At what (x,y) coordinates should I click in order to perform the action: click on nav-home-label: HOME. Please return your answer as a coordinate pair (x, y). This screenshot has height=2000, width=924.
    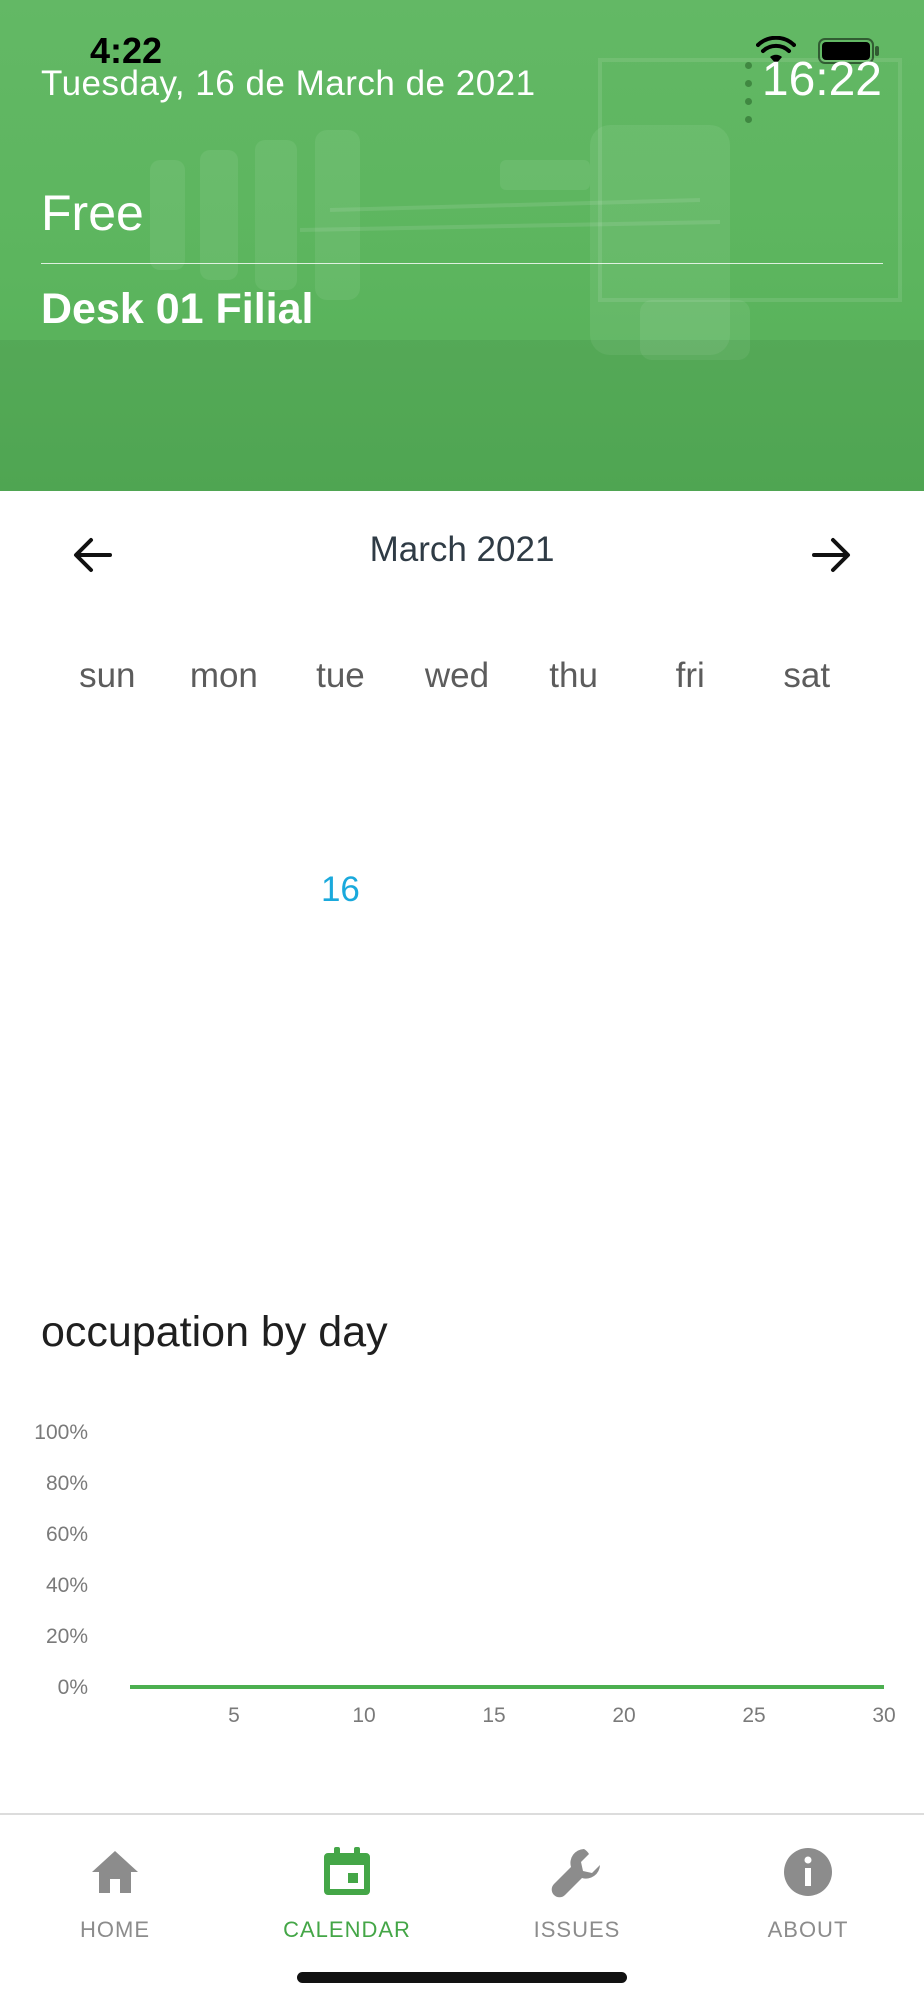
    Looking at the image, I should click on (115, 1929).